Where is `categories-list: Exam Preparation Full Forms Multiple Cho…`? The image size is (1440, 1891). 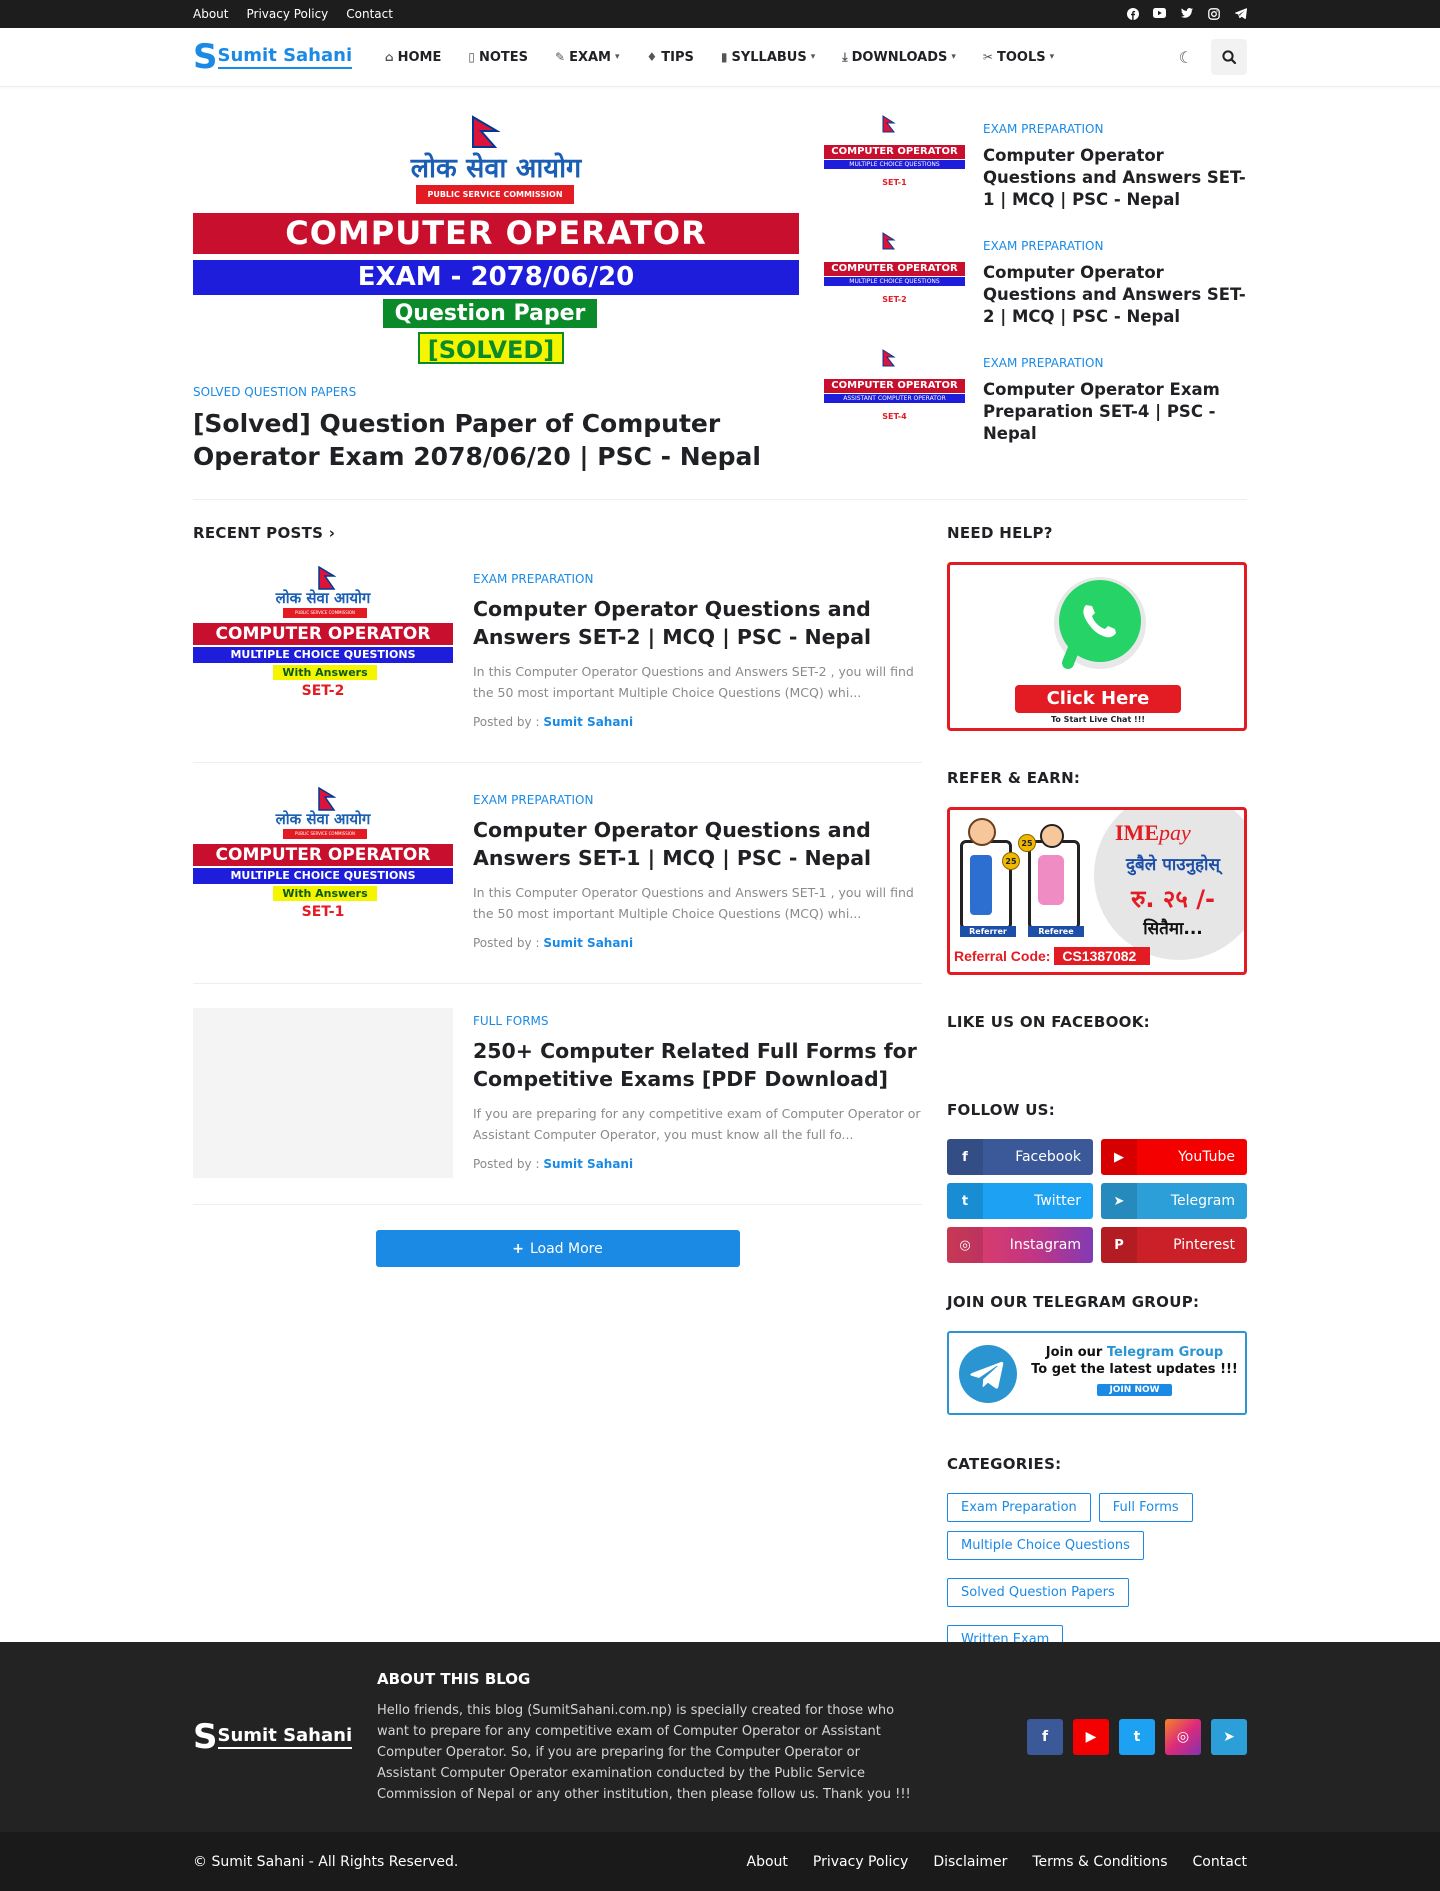 categories-list: Exam Preparation Full Forms Multiple Cho… is located at coordinates (1097, 1573).